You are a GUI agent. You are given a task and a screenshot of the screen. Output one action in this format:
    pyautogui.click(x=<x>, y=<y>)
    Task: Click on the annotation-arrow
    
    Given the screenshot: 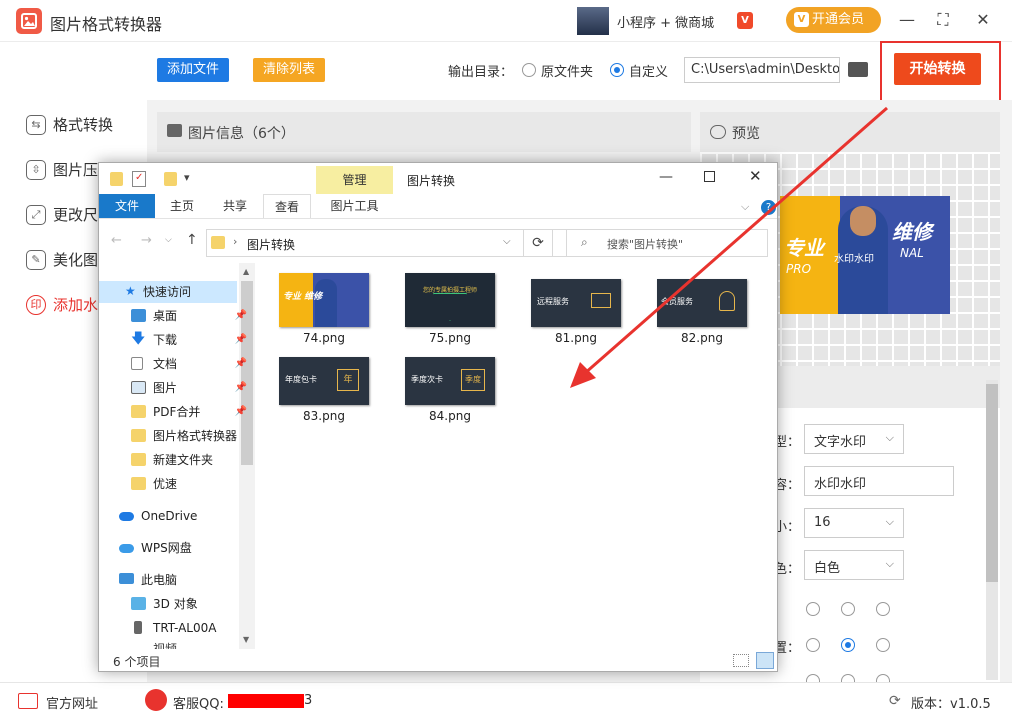 What is the action you would take?
    pyautogui.click(x=729, y=247)
    